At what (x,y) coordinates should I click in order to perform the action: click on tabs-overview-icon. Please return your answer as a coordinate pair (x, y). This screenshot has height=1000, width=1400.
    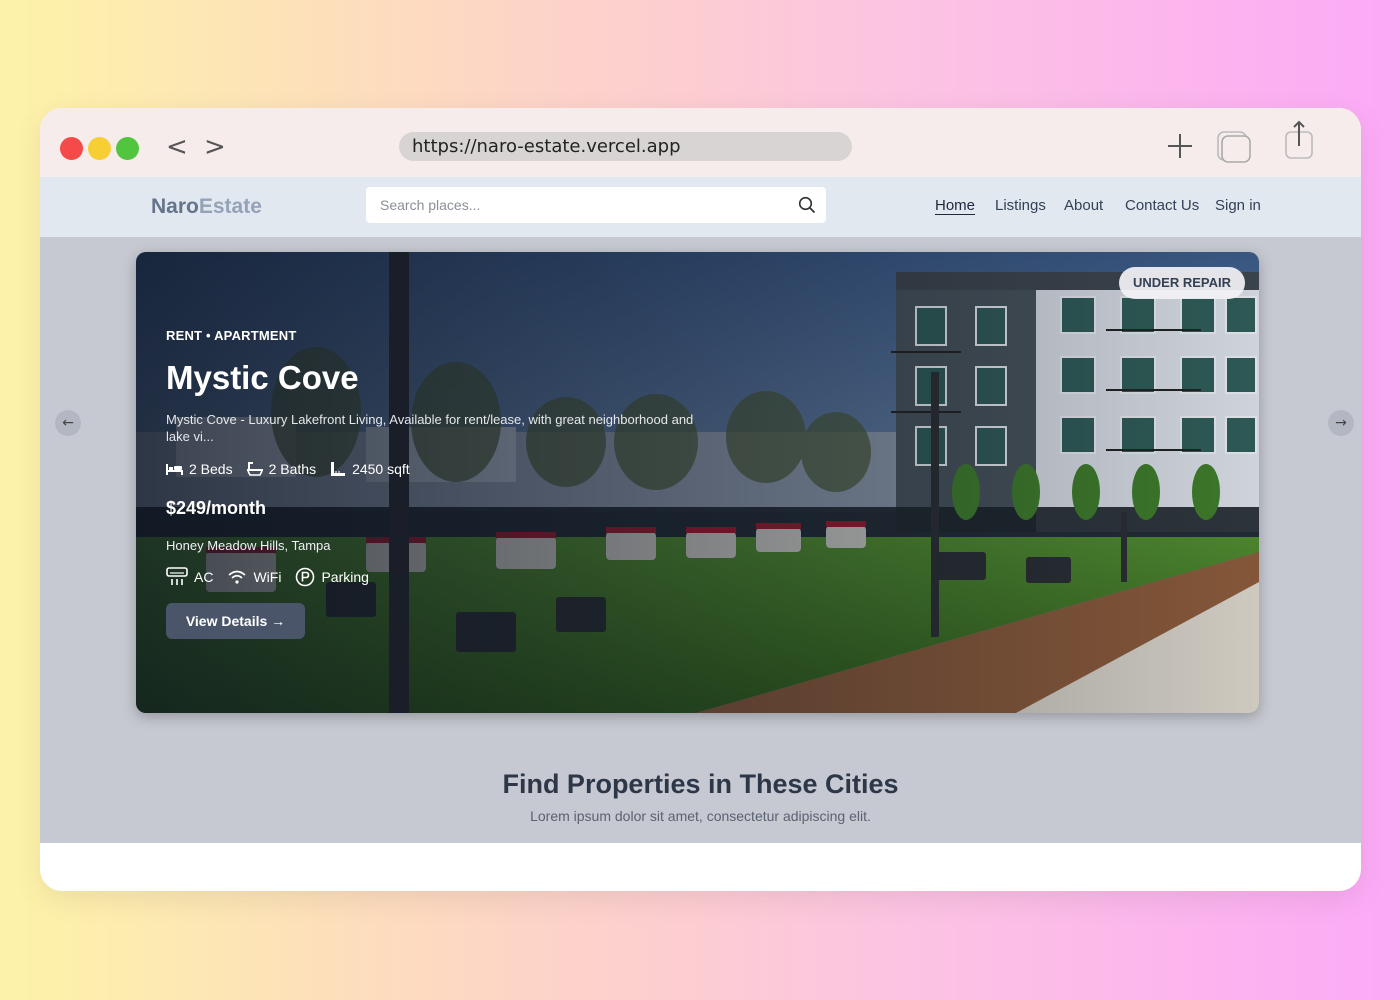
    Looking at the image, I should click on (1234, 147).